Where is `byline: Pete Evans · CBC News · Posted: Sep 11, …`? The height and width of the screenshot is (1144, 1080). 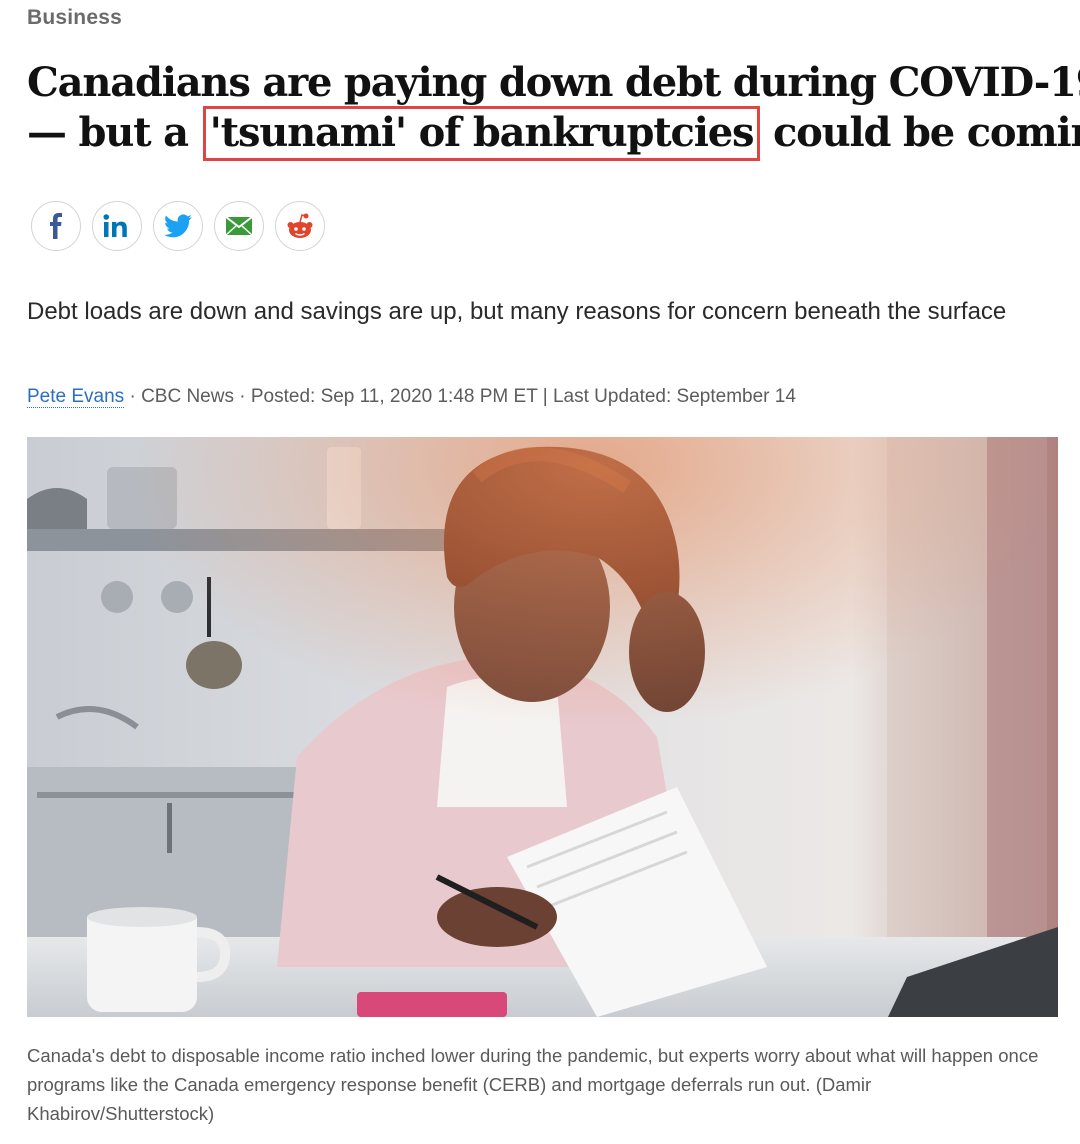
byline: Pete Evans · CBC News · Posted: Sep 11, … is located at coordinates (411, 397).